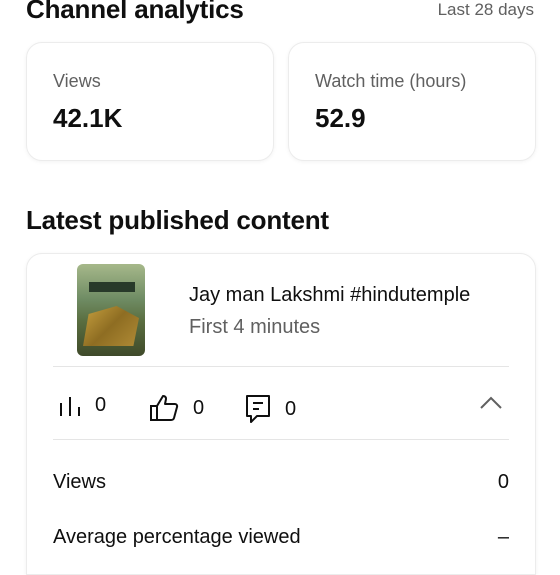 This screenshot has height=575, width=560. I want to click on detail-label-avg-percentage: Average percentage viewed, so click(177, 537).